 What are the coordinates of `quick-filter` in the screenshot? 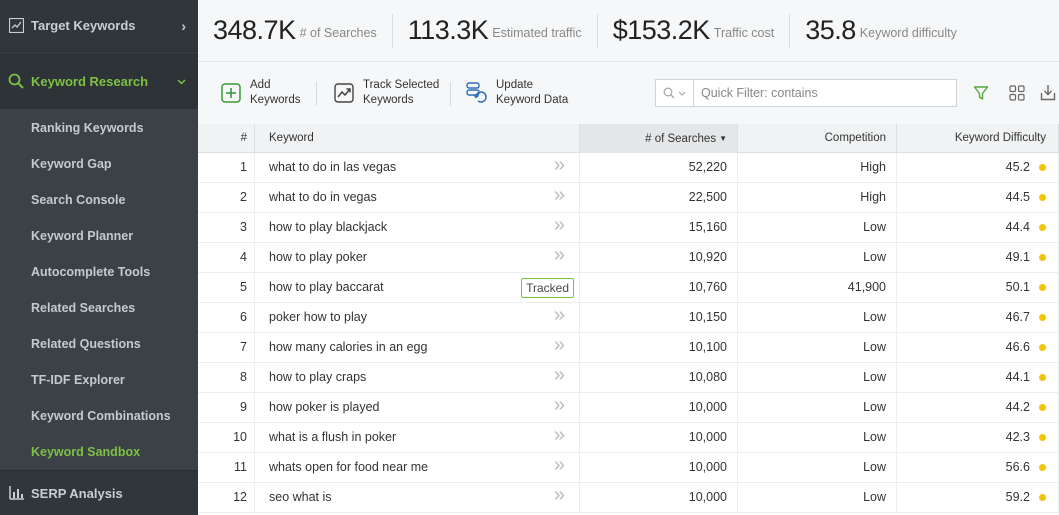 It's located at (806, 93).